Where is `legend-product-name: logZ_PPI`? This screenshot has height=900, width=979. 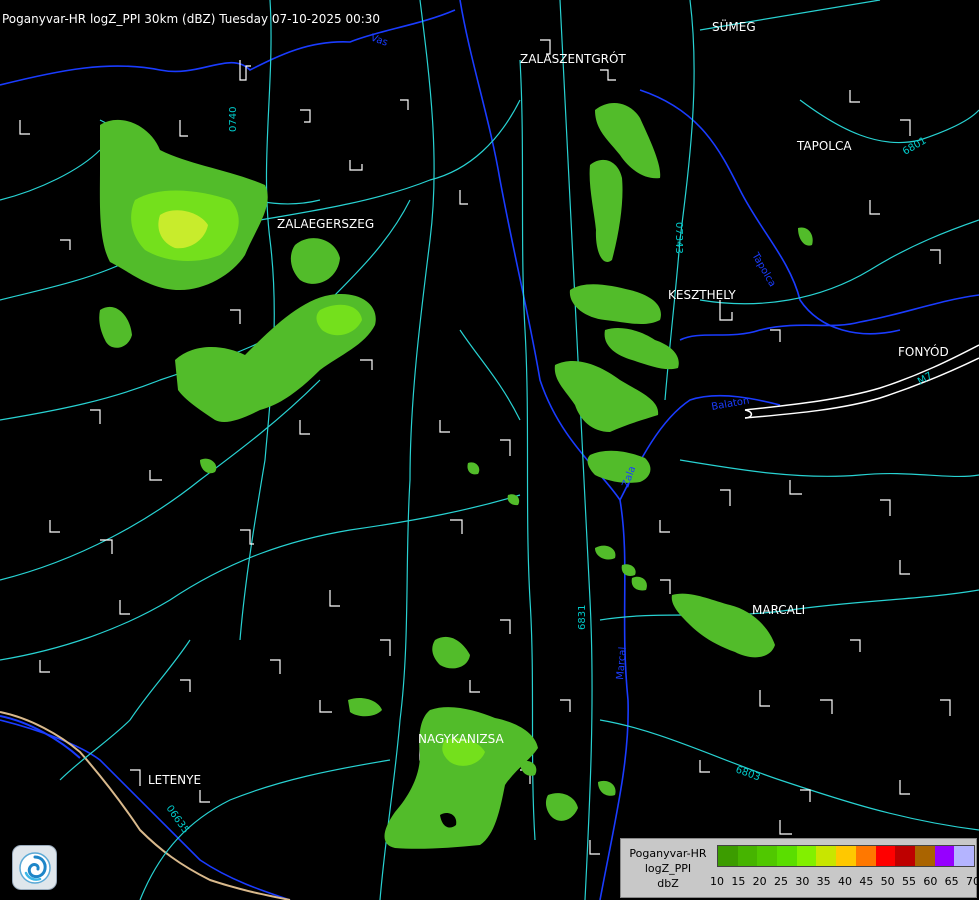
legend-product-name: logZ_PPI is located at coordinates (668, 868).